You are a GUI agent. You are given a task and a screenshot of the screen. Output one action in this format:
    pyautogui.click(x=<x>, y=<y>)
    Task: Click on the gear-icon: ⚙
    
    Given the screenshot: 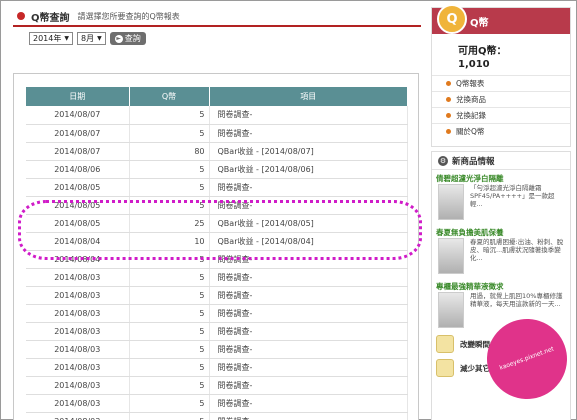 What is the action you would take?
    pyautogui.click(x=443, y=160)
    